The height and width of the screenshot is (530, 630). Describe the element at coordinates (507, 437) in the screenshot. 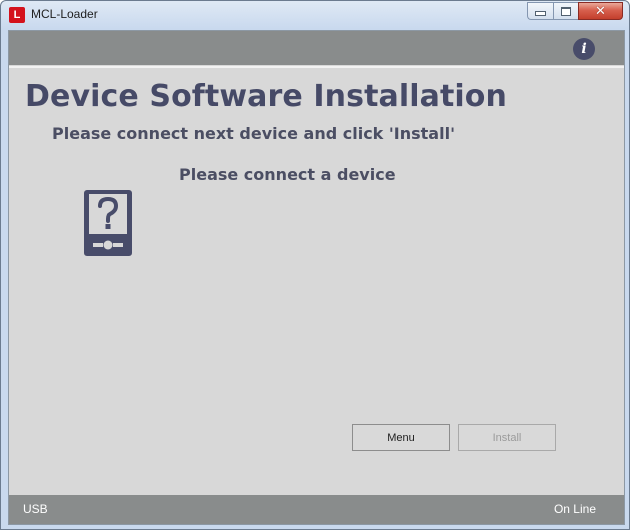

I see `install-button: Install` at that location.